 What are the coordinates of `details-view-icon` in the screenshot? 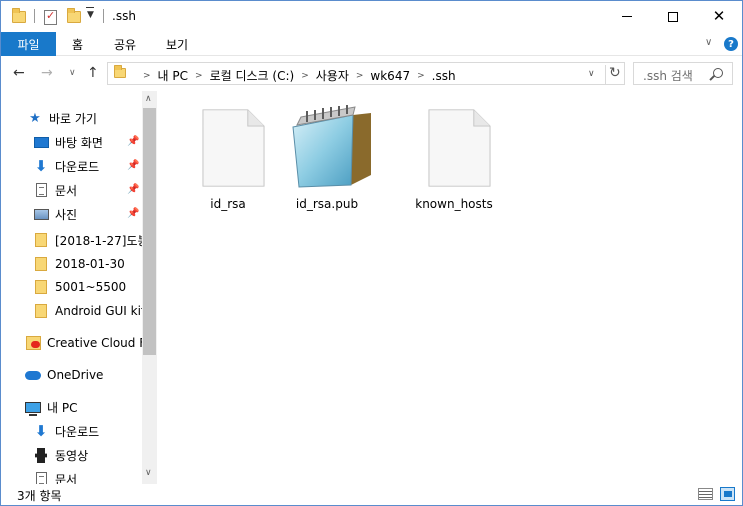 It's located at (705, 494).